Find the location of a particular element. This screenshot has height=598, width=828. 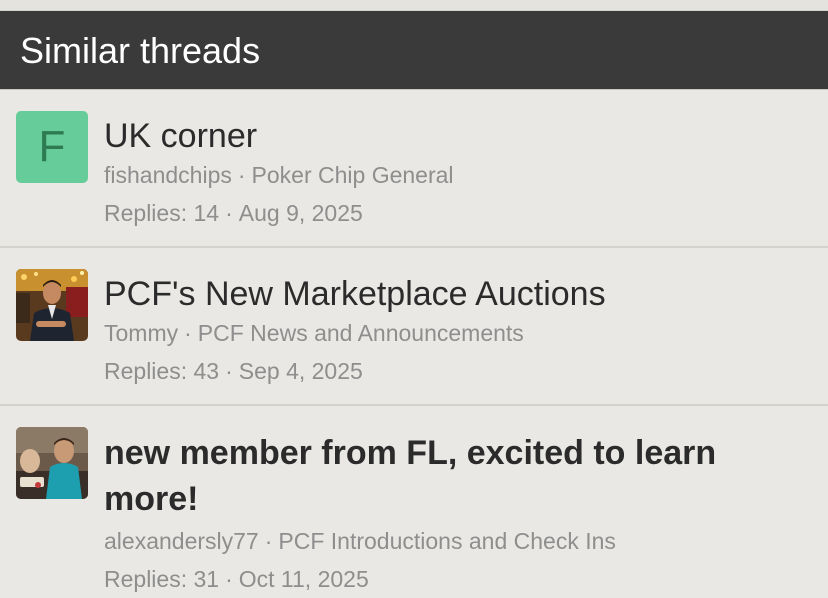

thread-replies: Replies: 43 is located at coordinates (162, 371).